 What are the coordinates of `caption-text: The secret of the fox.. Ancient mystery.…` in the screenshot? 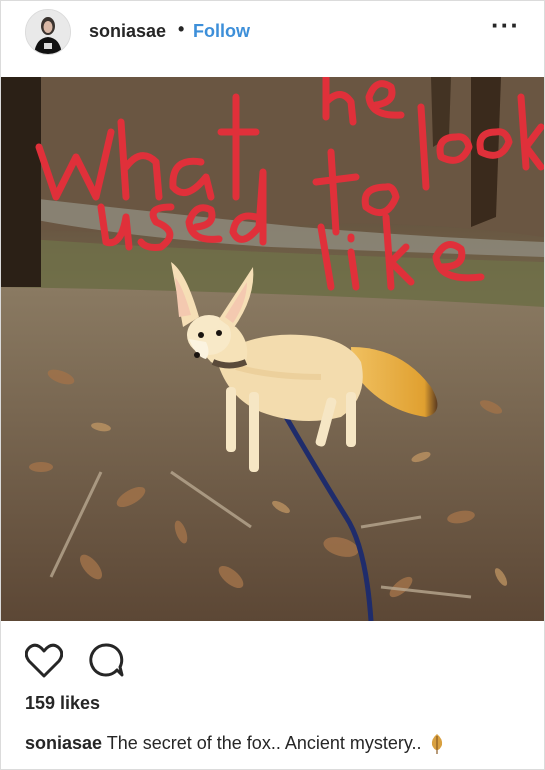 It's located at (264, 743).